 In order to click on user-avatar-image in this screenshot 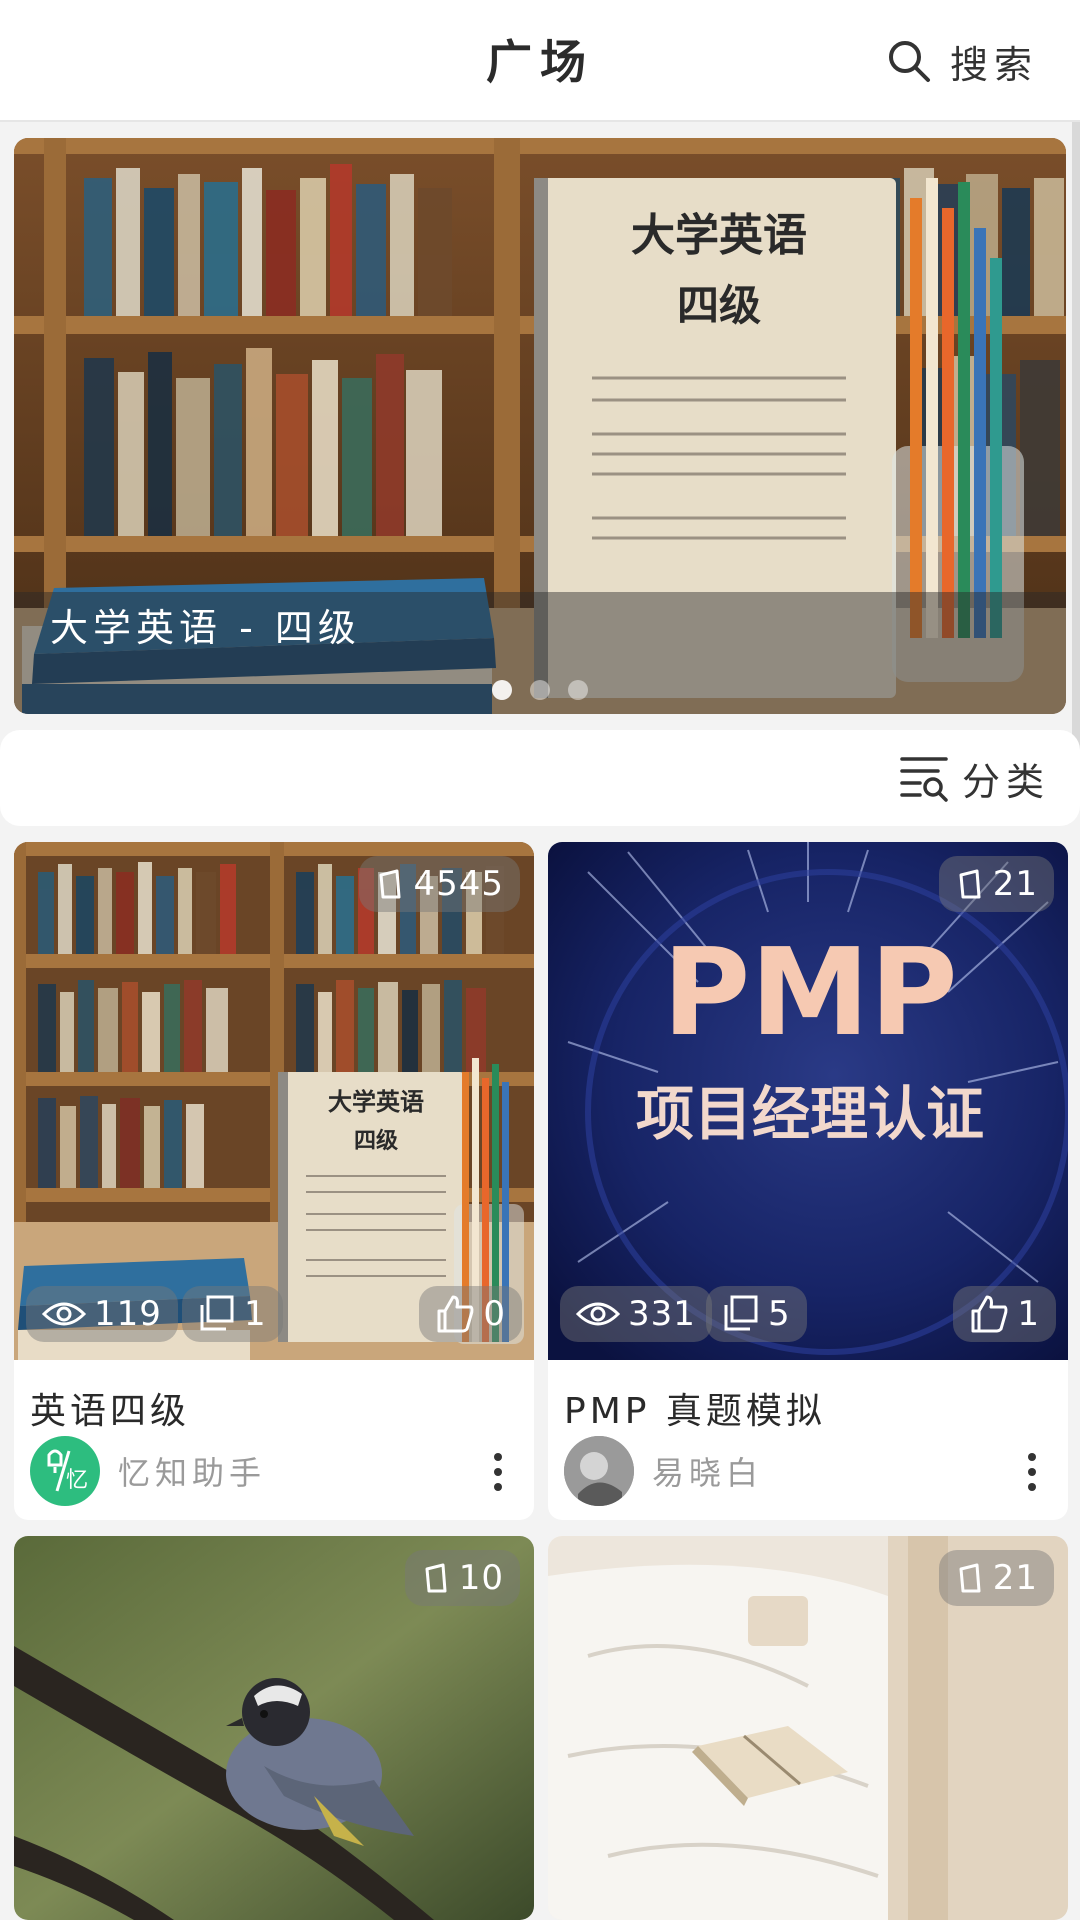, I will do `click(599, 1471)`.